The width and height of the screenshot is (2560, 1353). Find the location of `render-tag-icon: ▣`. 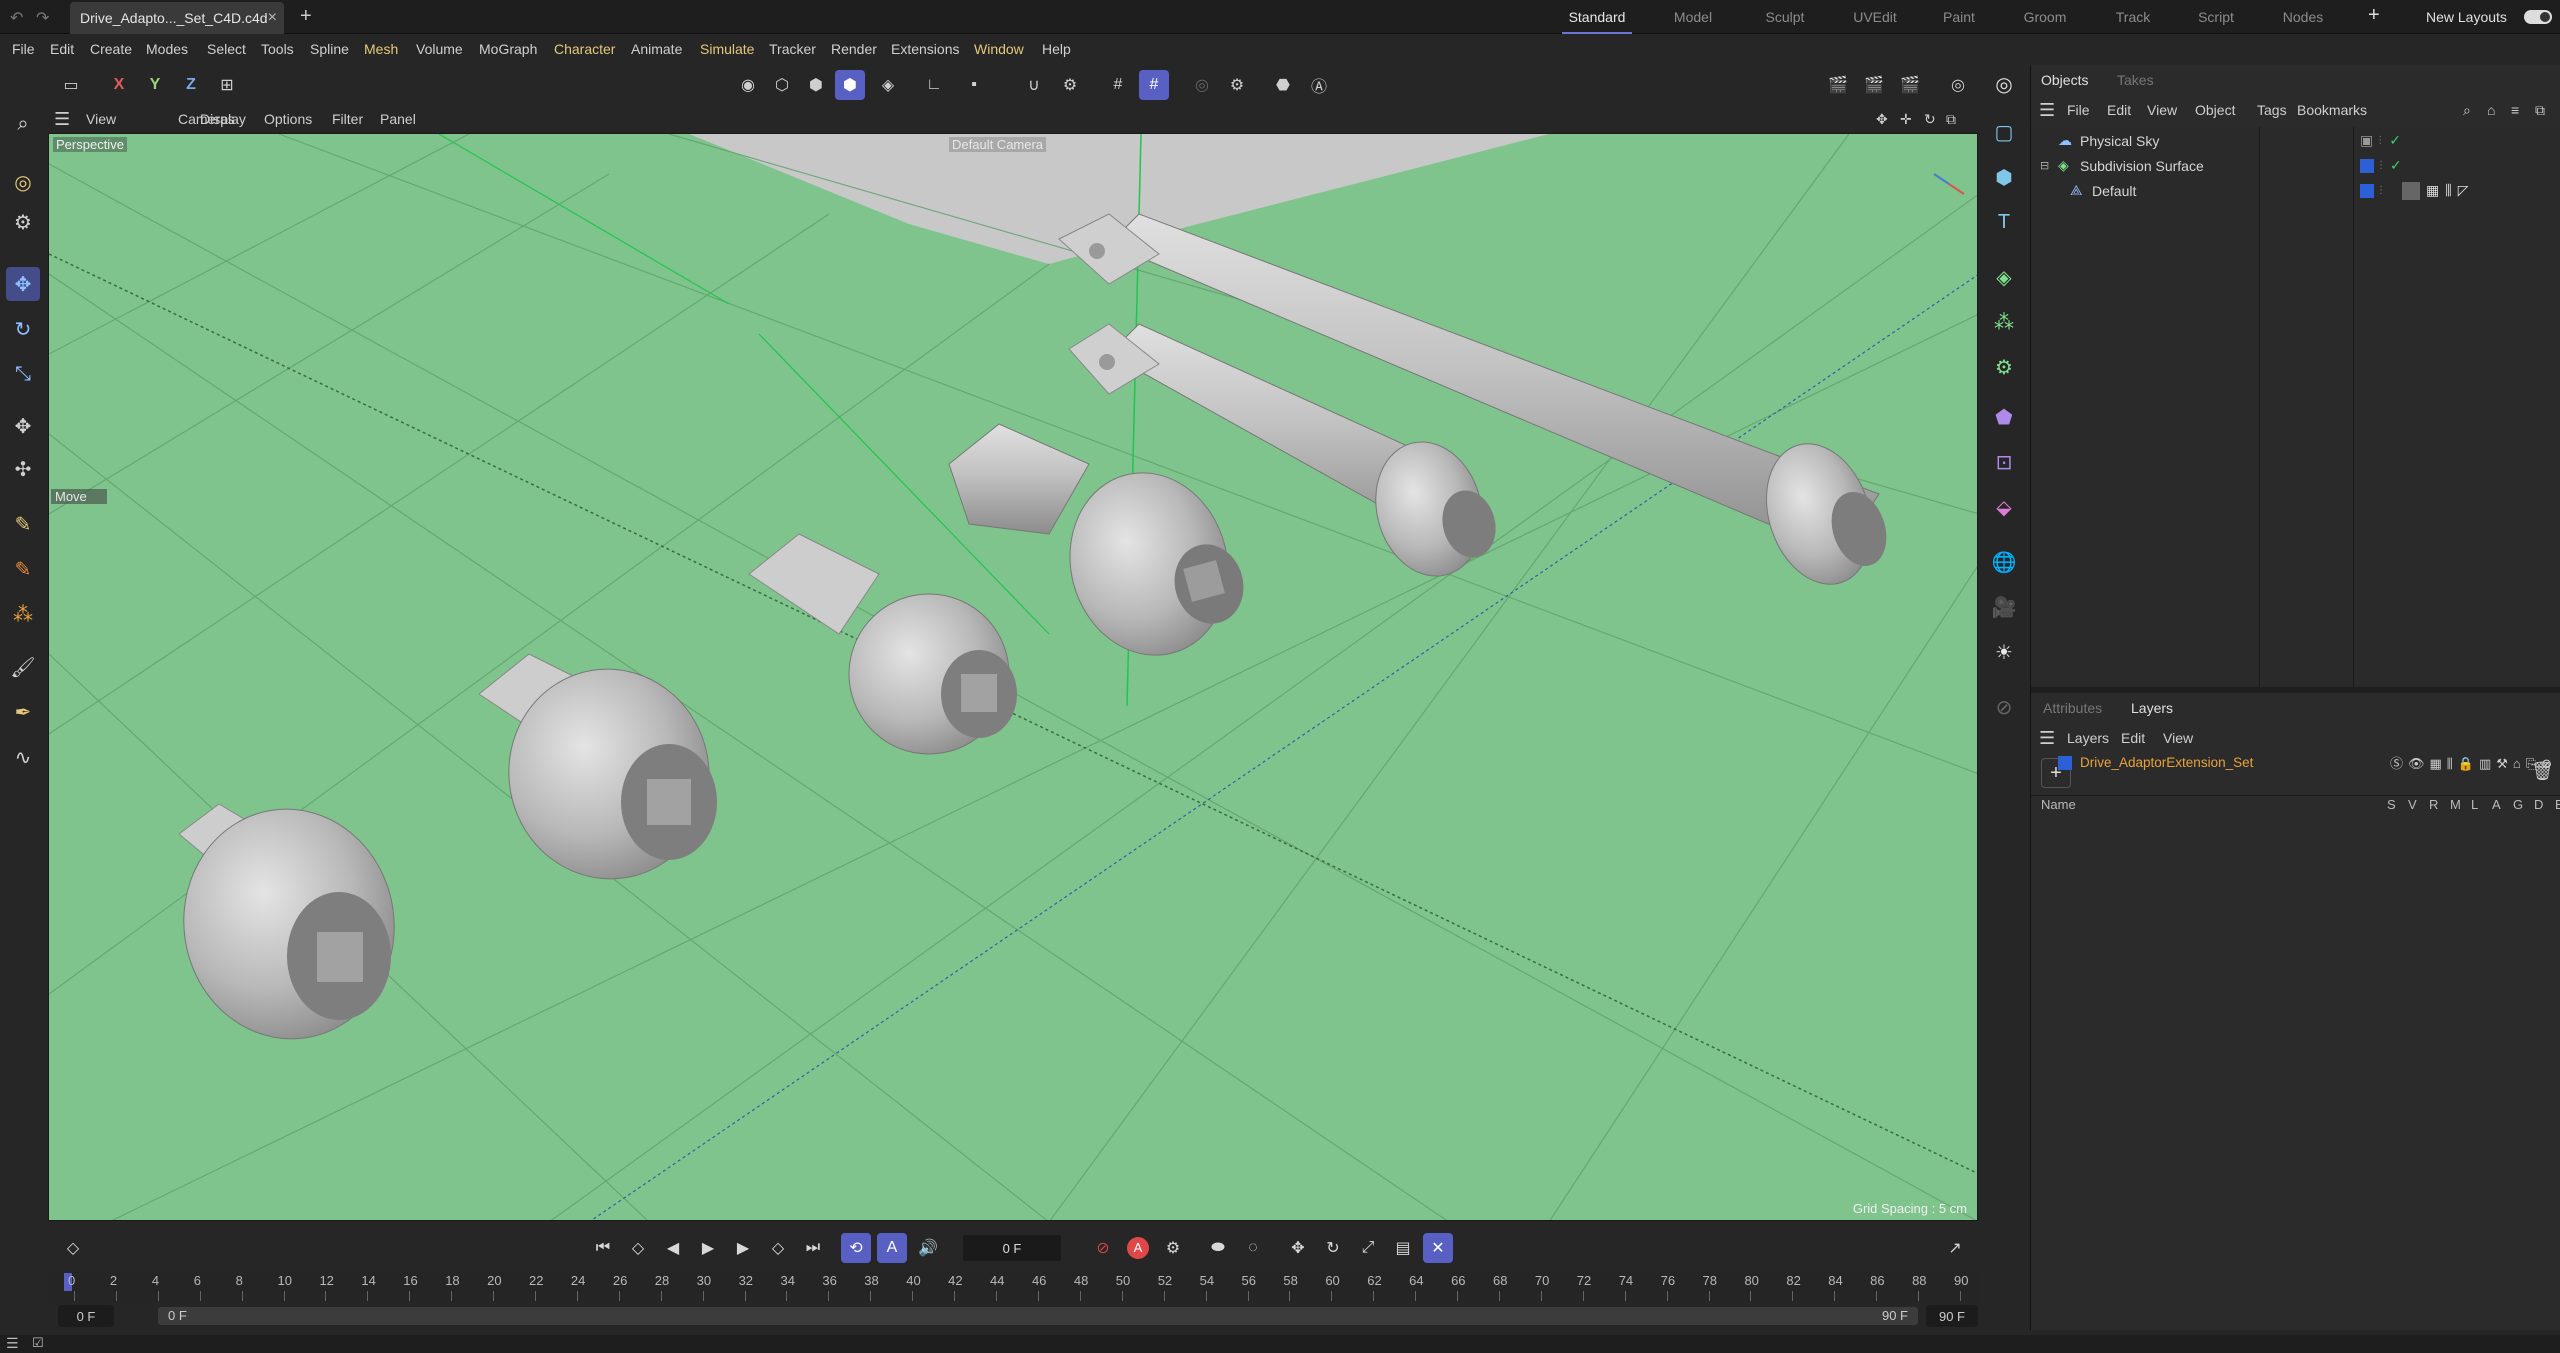

render-tag-icon: ▣ is located at coordinates (2366, 140).